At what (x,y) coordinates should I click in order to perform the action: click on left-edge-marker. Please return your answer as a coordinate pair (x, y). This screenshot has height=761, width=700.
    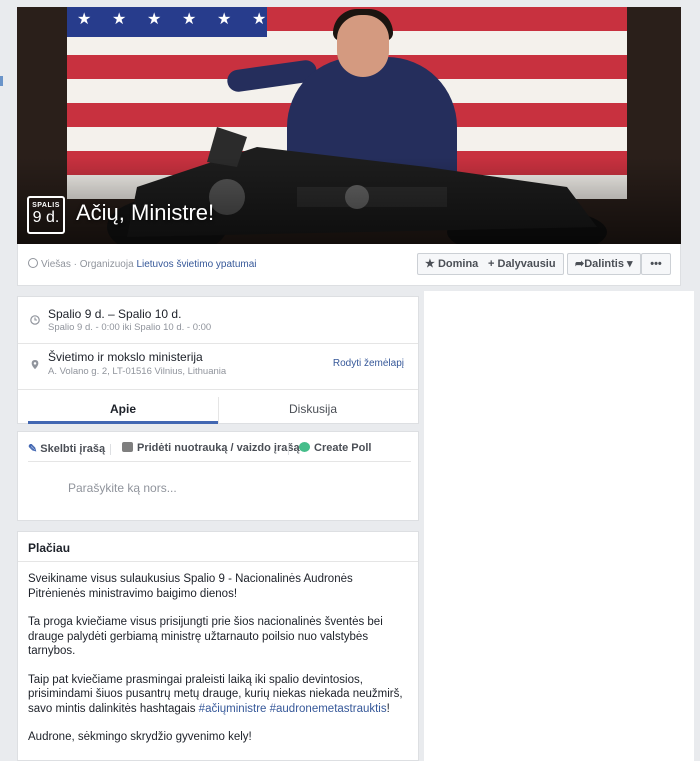
    Looking at the image, I should click on (1, 81).